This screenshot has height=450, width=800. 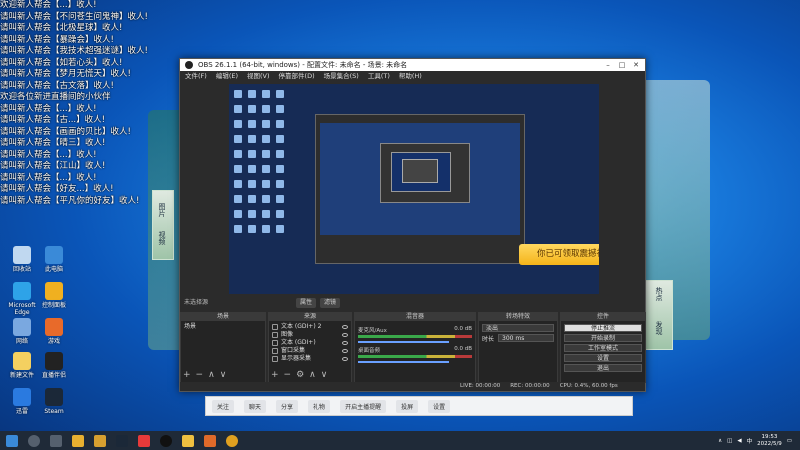 What do you see at coordinates (57, 39) in the screenshot?
I see `chat-message: 请叫新人帮会【暴躁会】收人!` at bounding box center [57, 39].